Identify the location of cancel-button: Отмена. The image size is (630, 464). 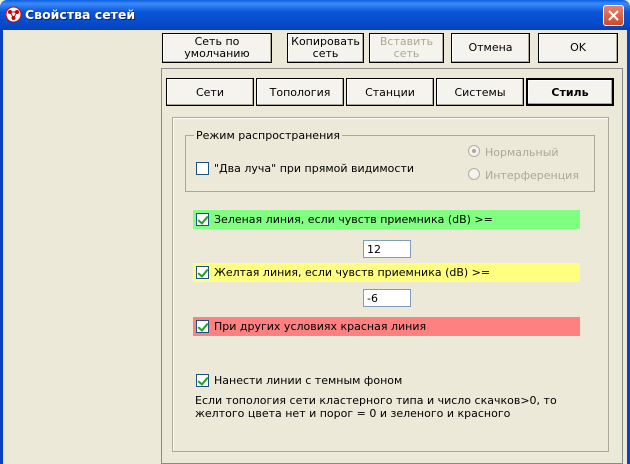
(490, 48).